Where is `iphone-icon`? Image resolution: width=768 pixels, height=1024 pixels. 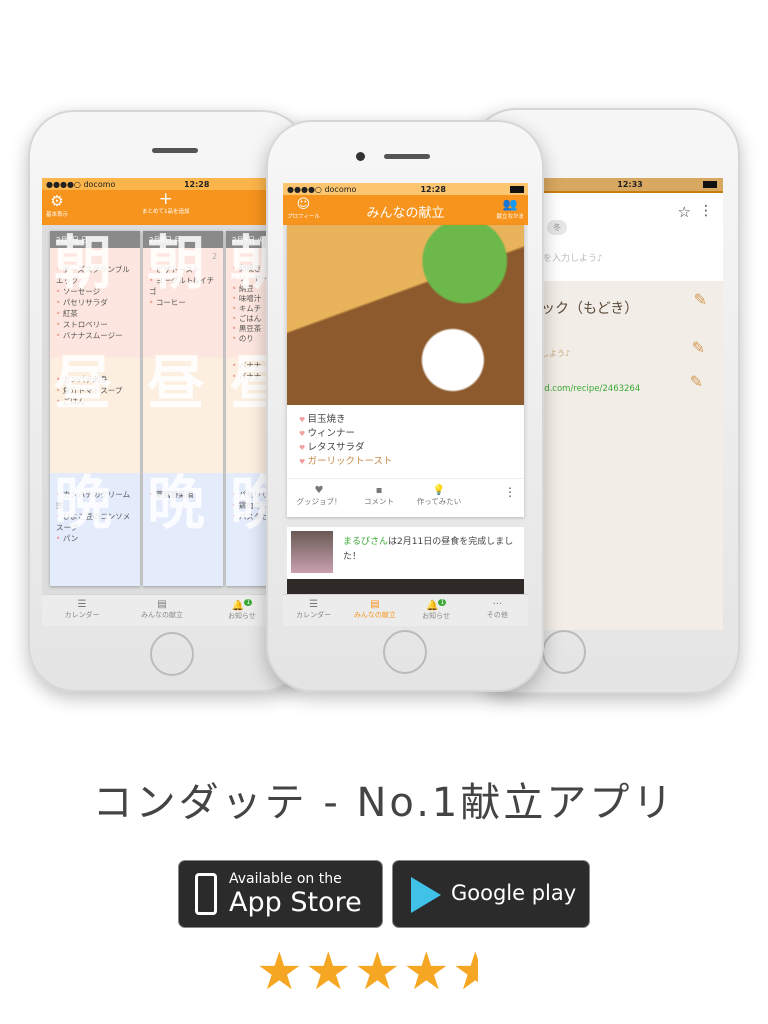 iphone-icon is located at coordinates (206, 894).